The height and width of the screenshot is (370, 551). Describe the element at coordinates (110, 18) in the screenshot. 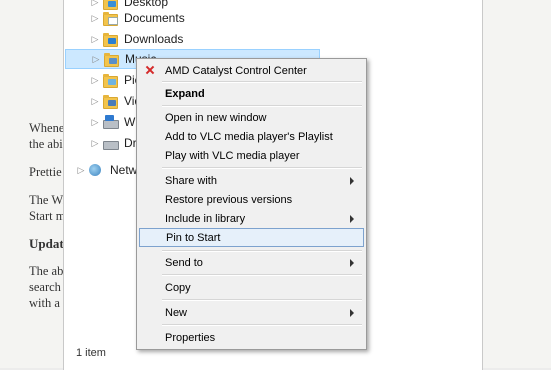

I see `documents-folder-icon` at that location.